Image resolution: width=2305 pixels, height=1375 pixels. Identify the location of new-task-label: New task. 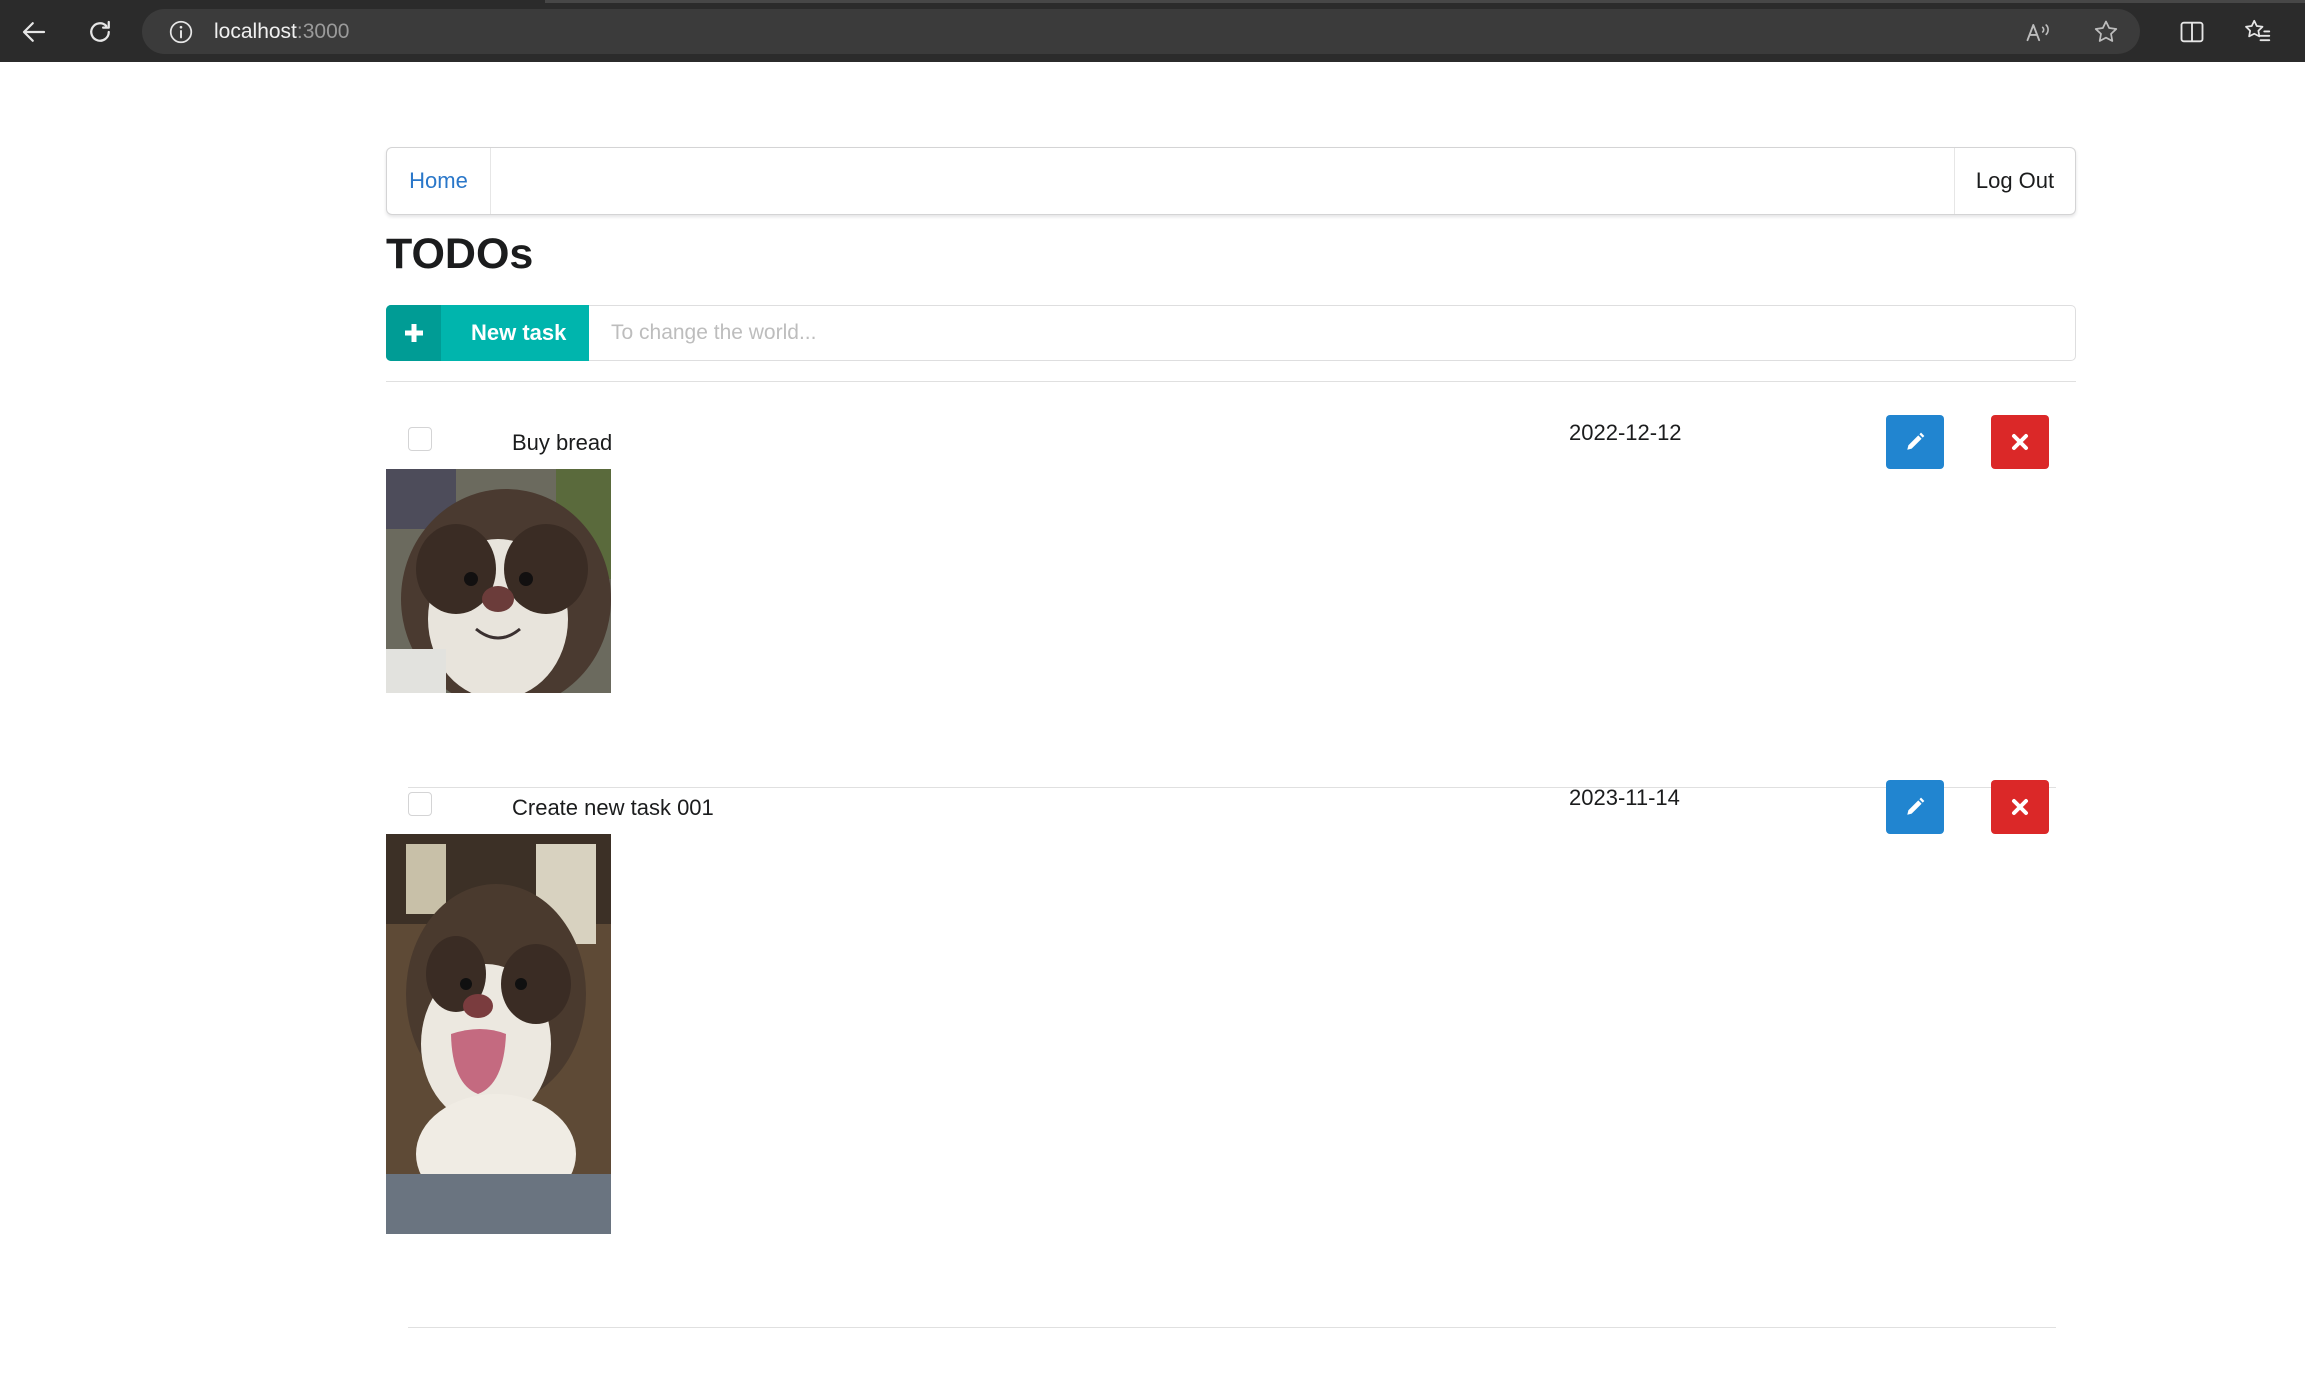
(519, 332).